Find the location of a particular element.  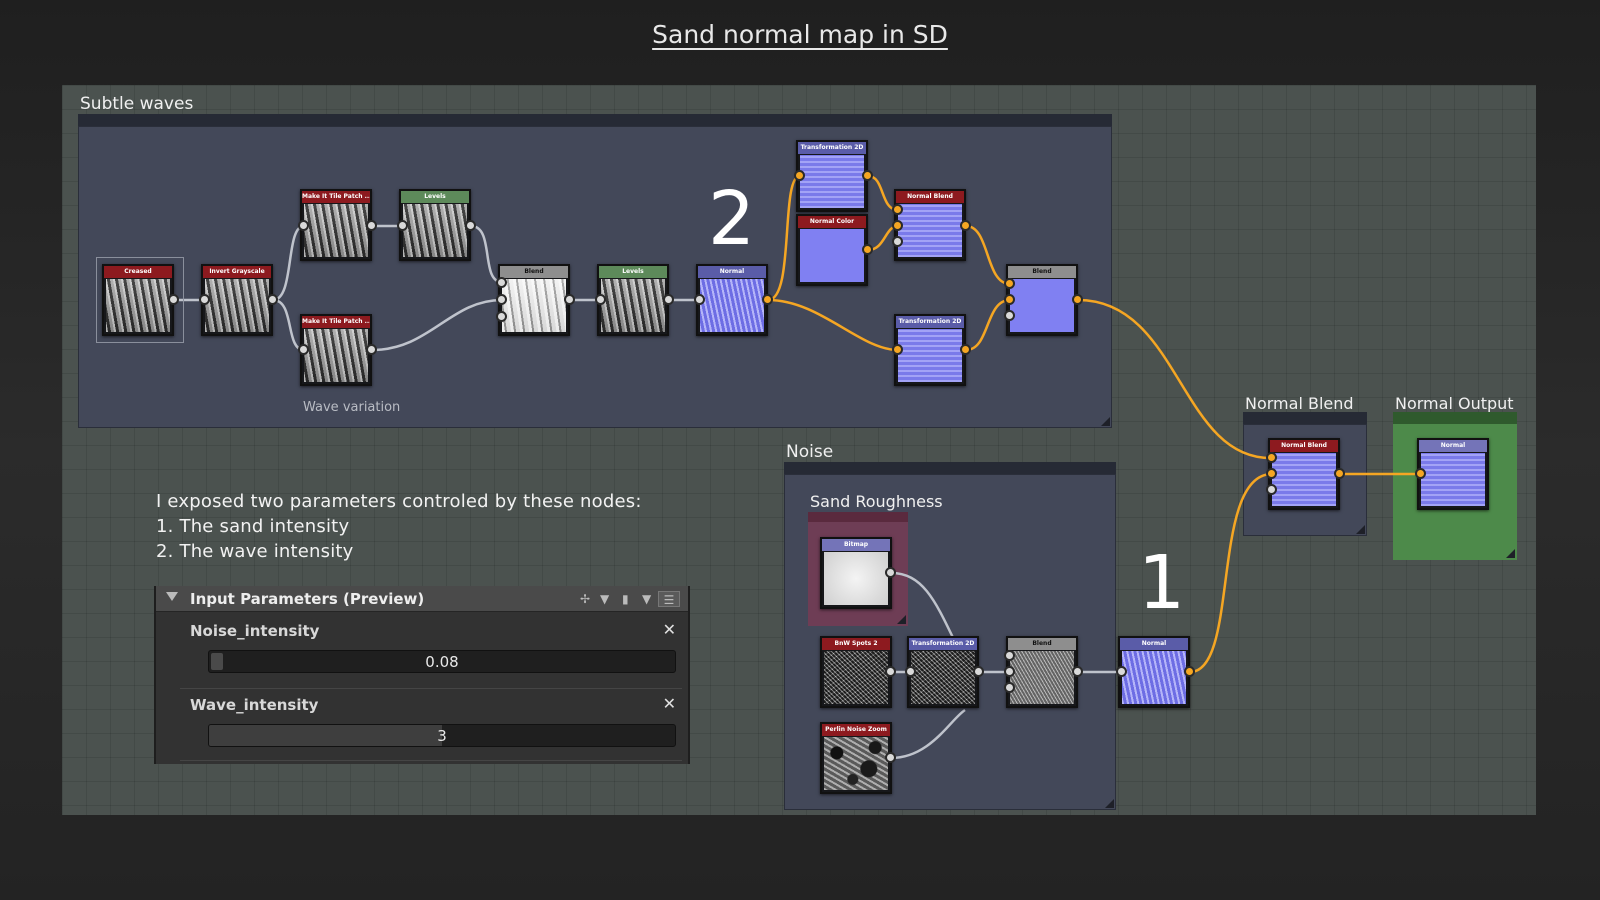

node-normal-blend-2: Normal Blend is located at coordinates (1304, 474).